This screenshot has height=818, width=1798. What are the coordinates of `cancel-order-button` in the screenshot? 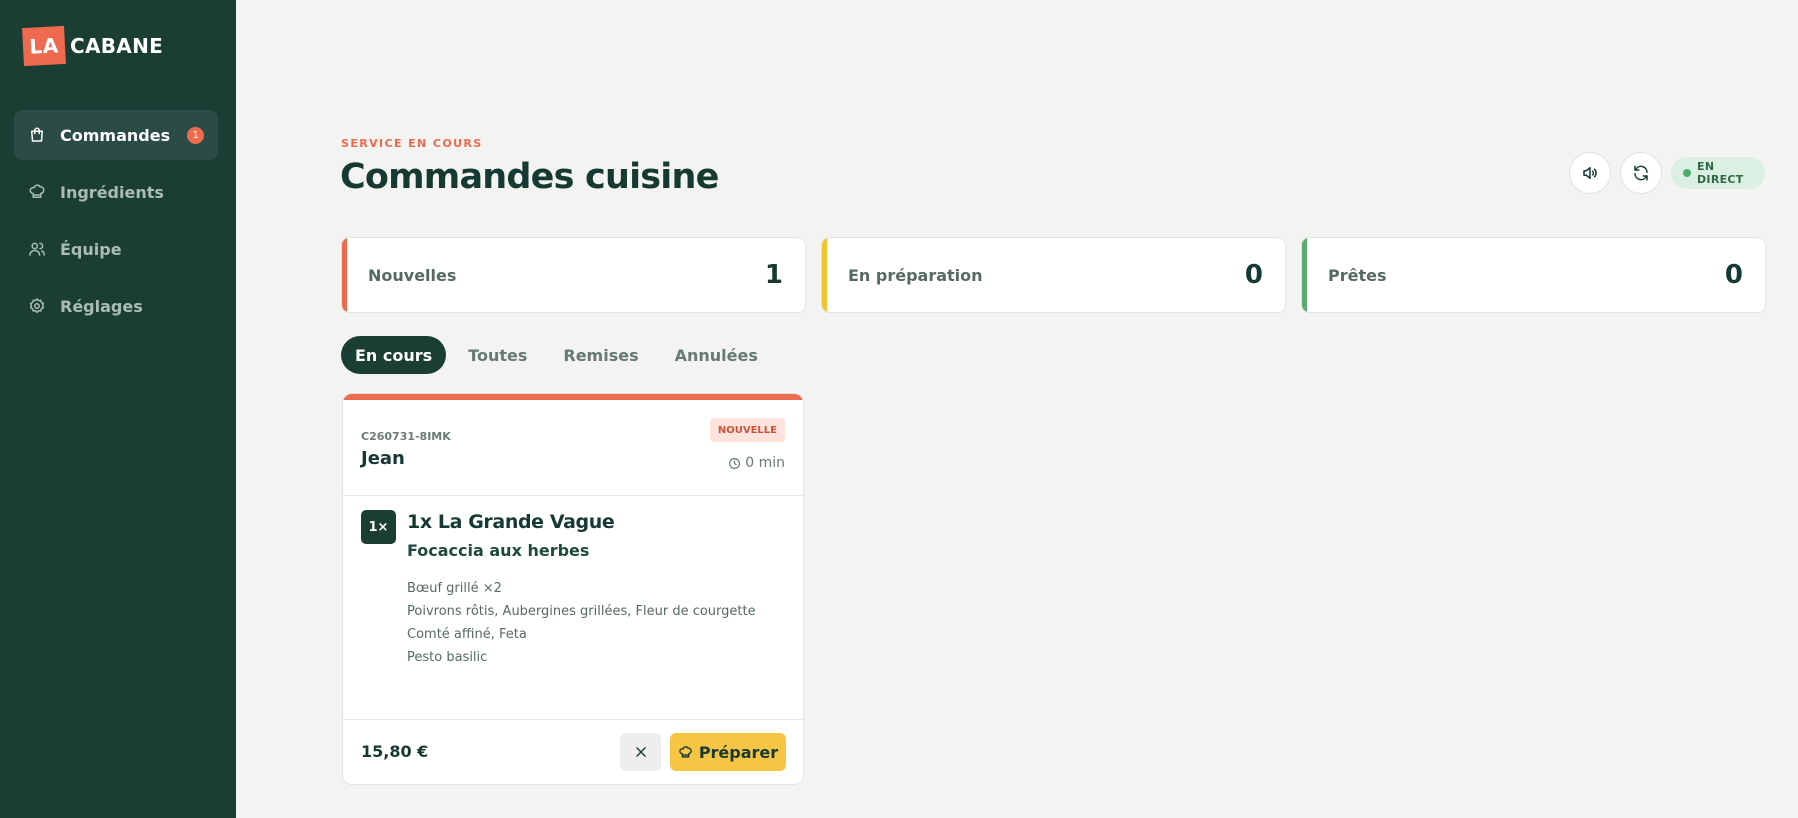 It's located at (640, 752).